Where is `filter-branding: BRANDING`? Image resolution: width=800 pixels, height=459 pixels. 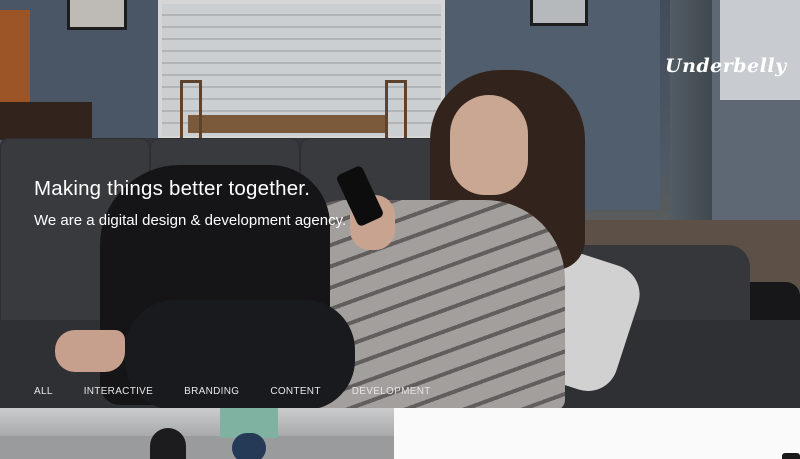
filter-branding: BRANDING is located at coordinates (211, 393).